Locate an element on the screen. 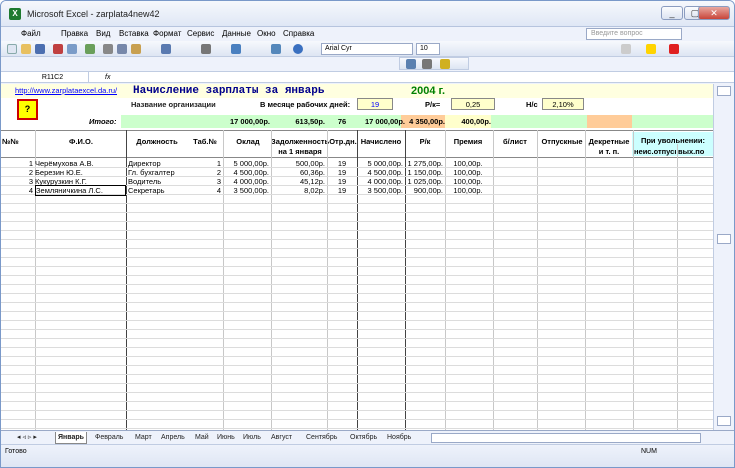 The height and width of the screenshot is (468, 735). workdays-input: 19 is located at coordinates (375, 104).